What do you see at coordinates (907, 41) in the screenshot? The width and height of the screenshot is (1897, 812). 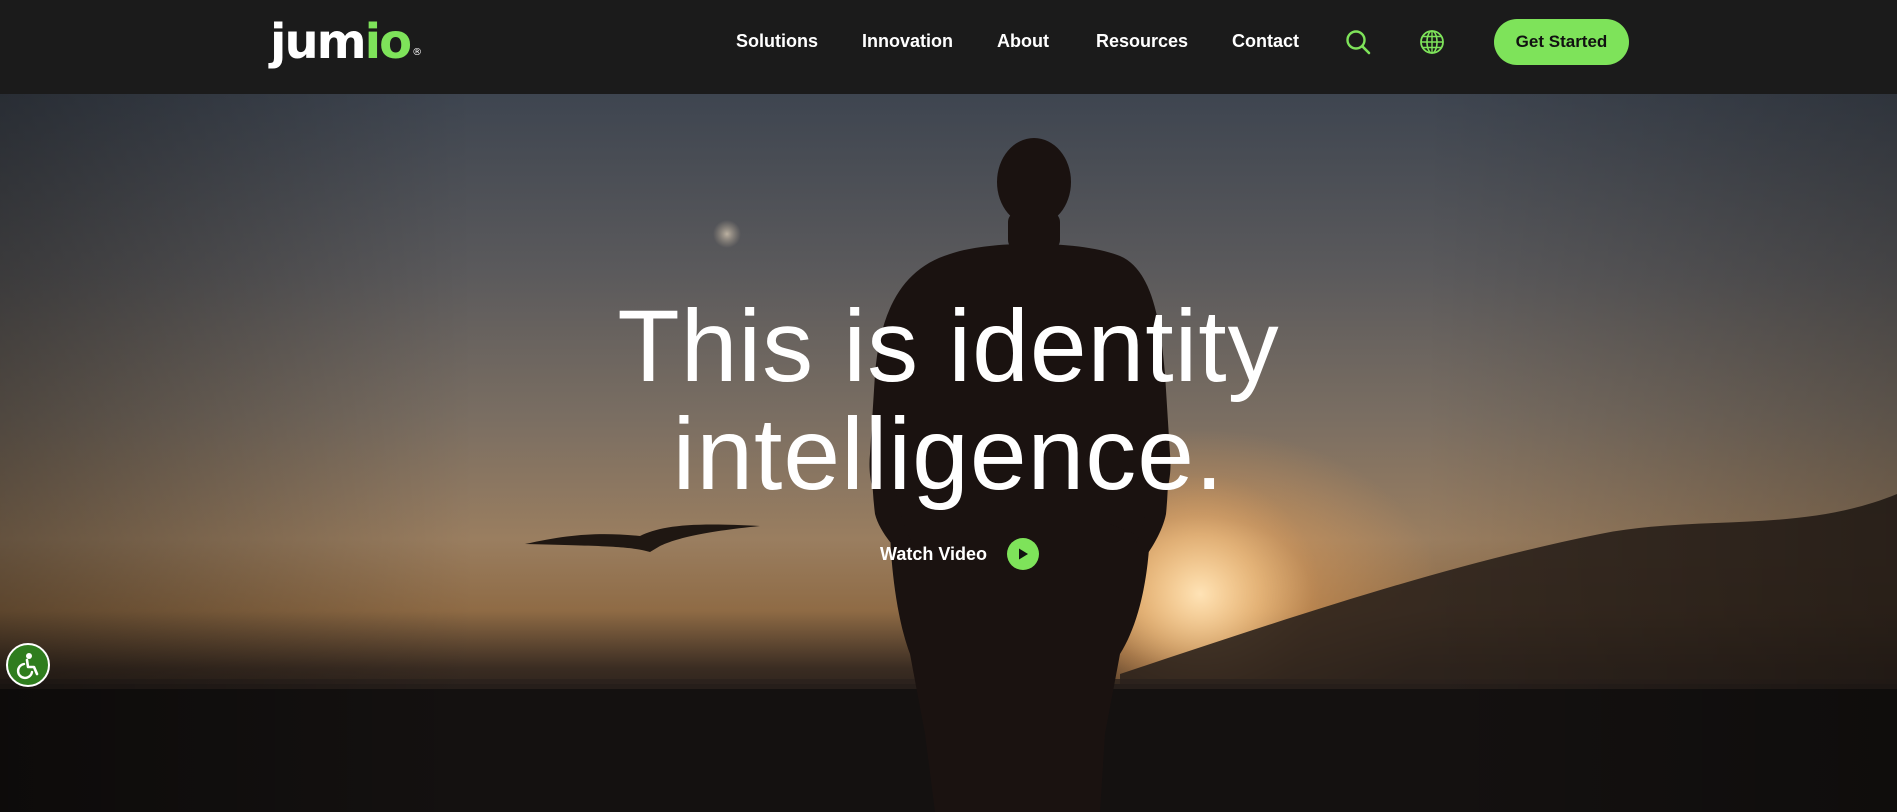 I see `nav-innovation: Innovation` at bounding box center [907, 41].